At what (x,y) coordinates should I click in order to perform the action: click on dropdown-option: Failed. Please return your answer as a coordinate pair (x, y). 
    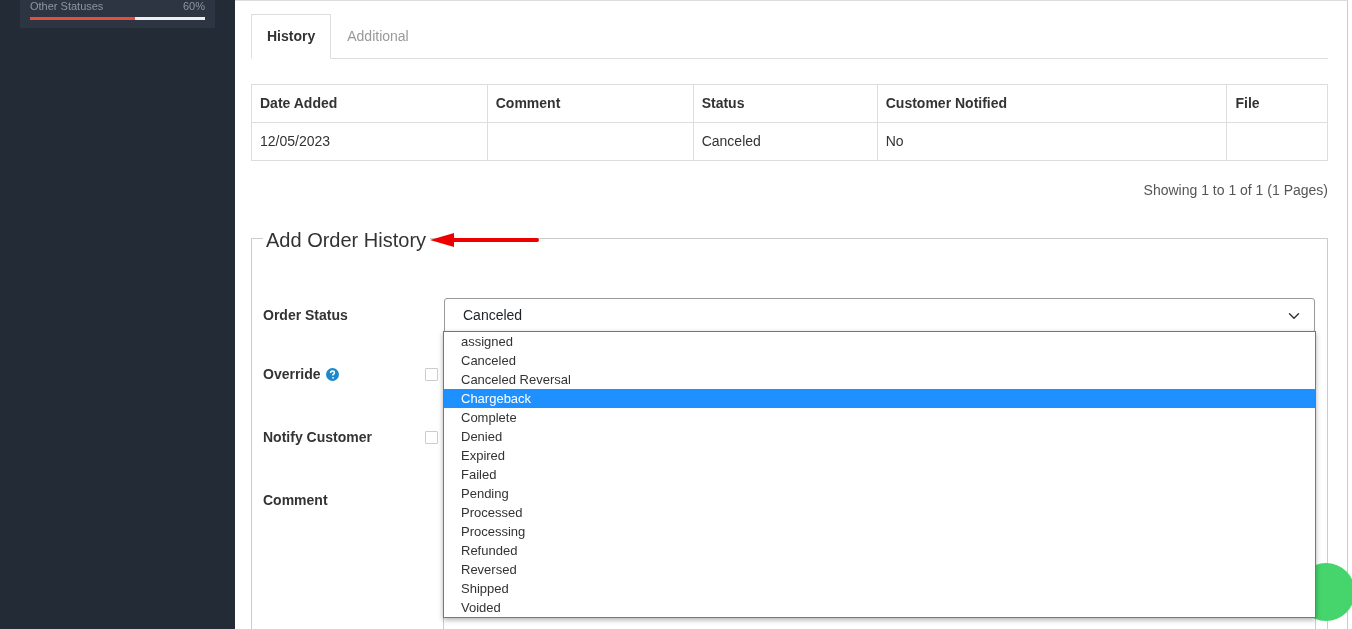
    Looking at the image, I should click on (879, 474).